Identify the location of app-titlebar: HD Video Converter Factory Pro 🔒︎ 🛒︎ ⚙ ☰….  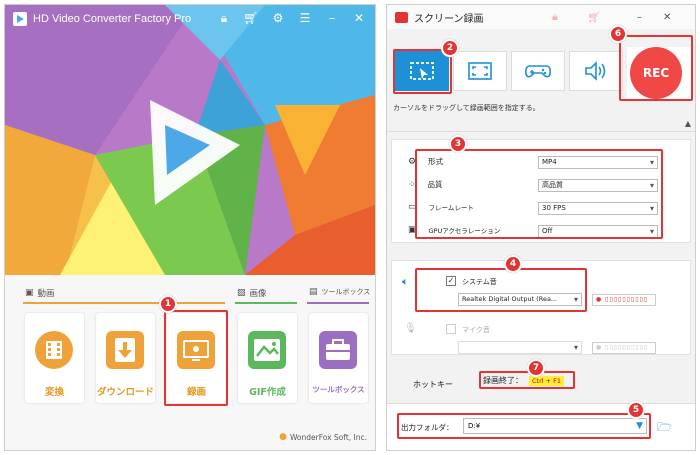
(190, 19).